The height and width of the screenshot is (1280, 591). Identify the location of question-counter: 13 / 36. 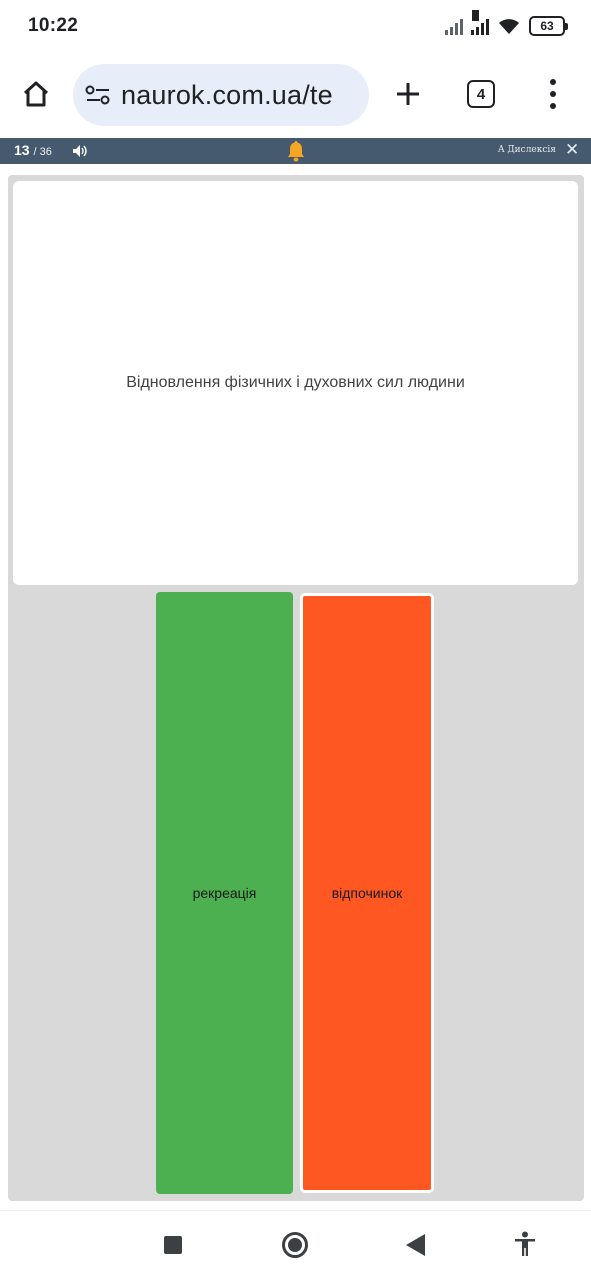
(33, 150).